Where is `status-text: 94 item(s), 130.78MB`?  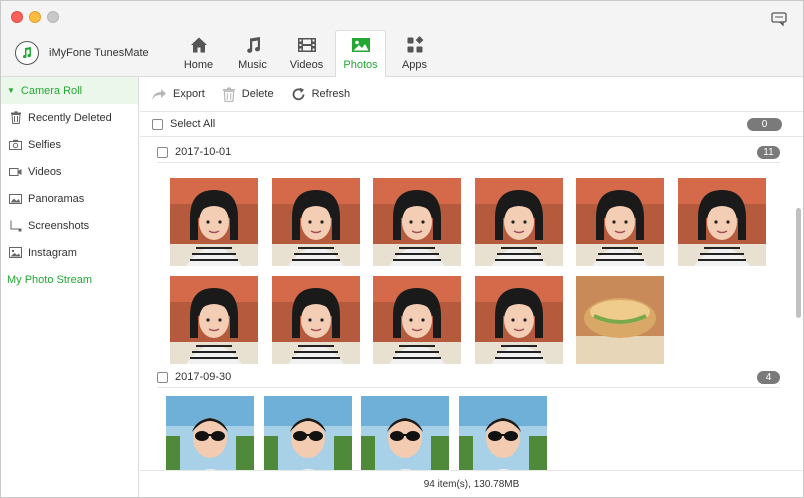
status-text: 94 item(s), 130.78MB is located at coordinates (471, 484).